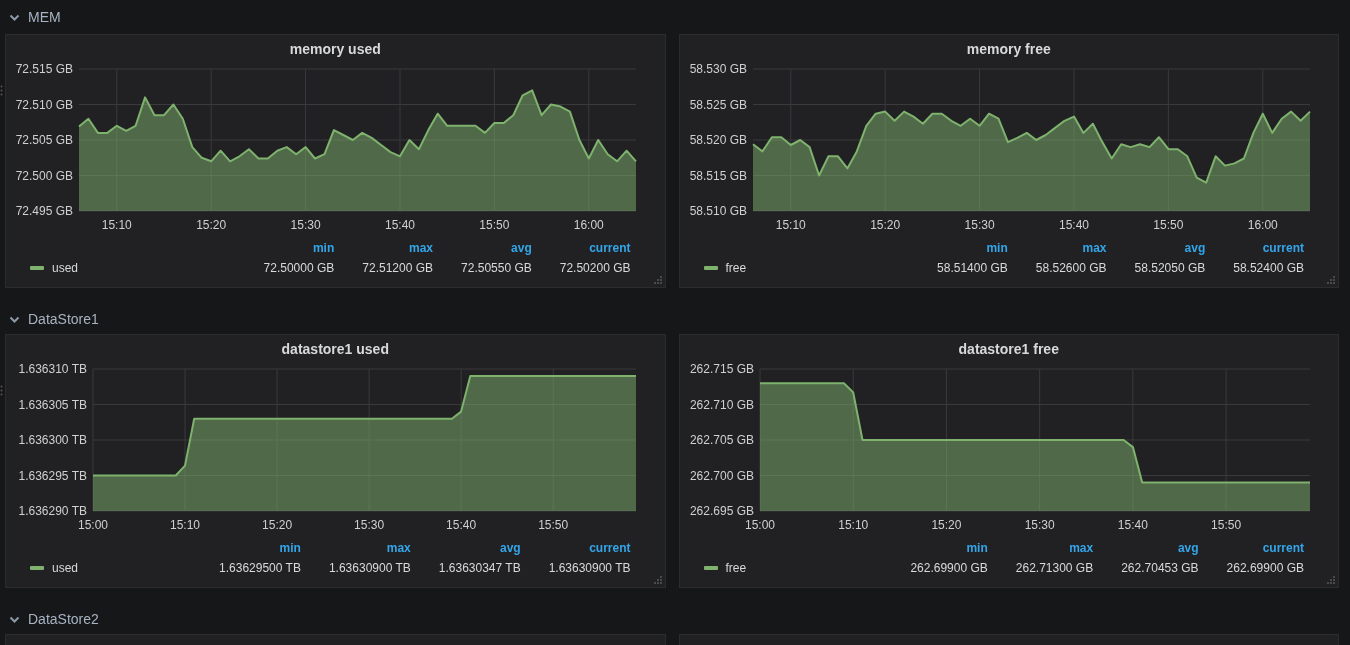 The image size is (1350, 645). Describe the element at coordinates (335, 349) in the screenshot. I see `panel-title: datastore1 used` at that location.